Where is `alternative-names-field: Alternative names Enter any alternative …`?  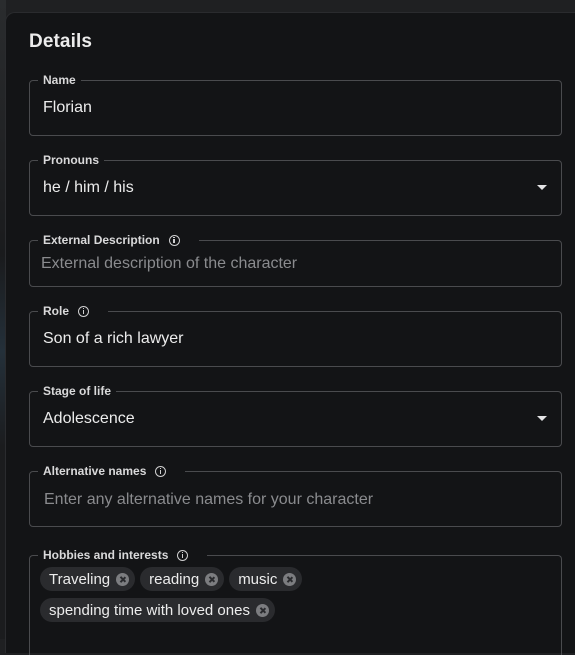
alternative-names-field: Alternative names Enter any alternative … is located at coordinates (295, 495).